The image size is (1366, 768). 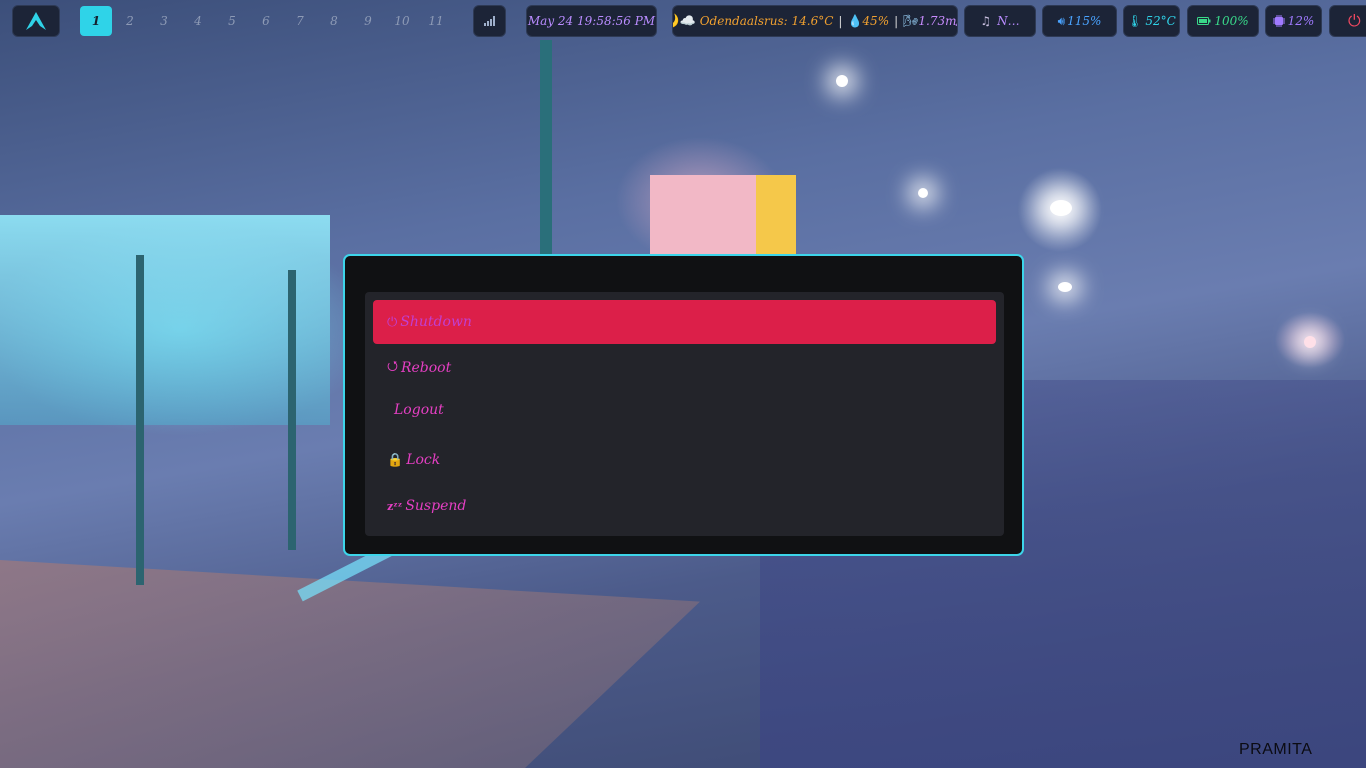 What do you see at coordinates (1061, 20) in the screenshot?
I see `speaker-icon: 🔊︎` at bounding box center [1061, 20].